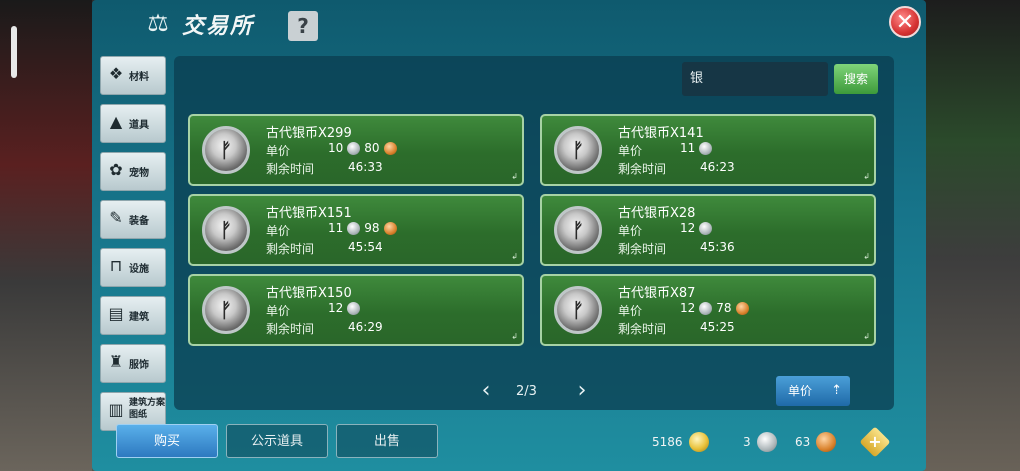 The width and height of the screenshot is (1020, 471). I want to click on price-copper: 80, so click(372, 148).